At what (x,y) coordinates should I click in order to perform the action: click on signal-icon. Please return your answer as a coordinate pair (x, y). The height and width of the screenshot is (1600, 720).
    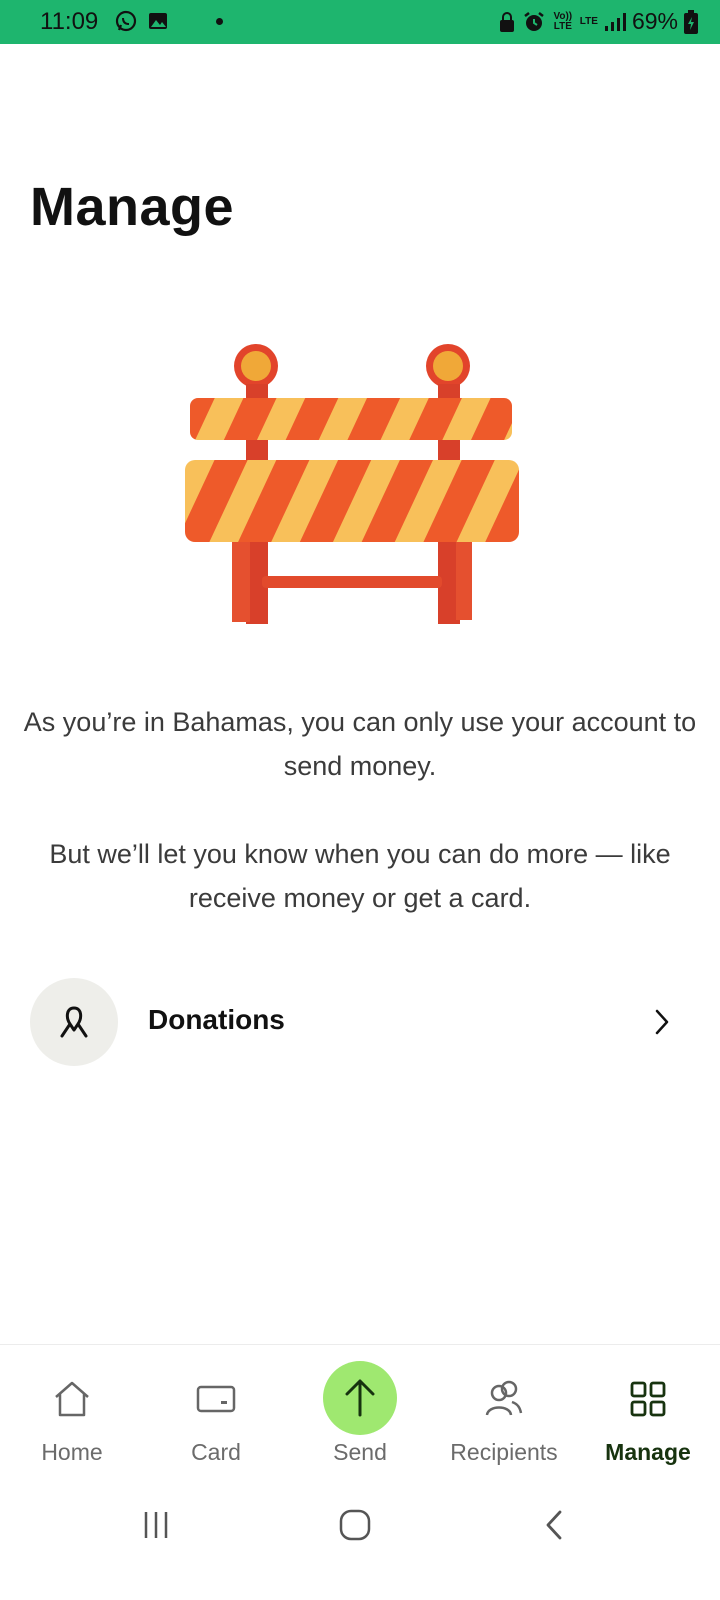
    Looking at the image, I should click on (615, 21).